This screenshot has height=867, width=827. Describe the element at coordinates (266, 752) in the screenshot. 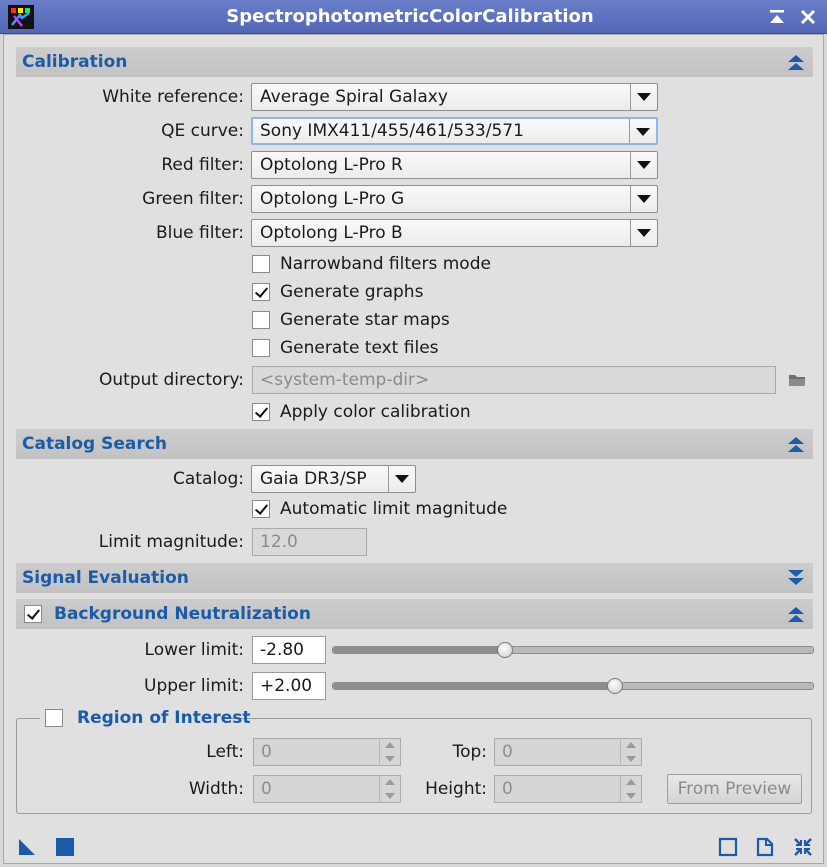

I see `roi-left-value: 0` at that location.